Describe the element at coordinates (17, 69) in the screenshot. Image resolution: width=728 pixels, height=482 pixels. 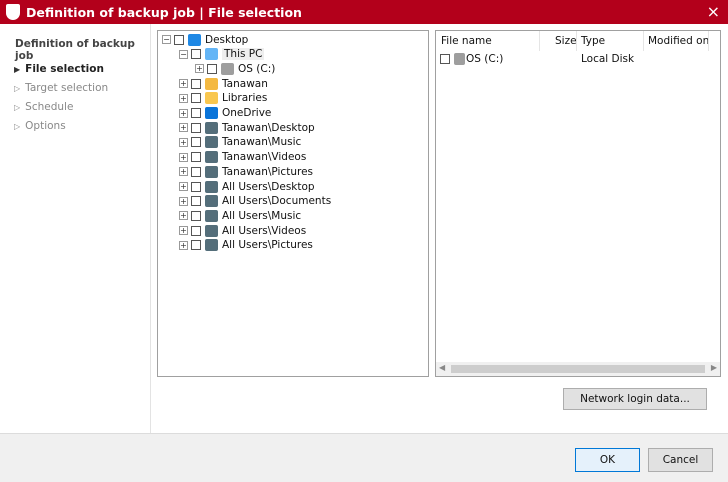
I see `triangle-icon: ▶` at that location.